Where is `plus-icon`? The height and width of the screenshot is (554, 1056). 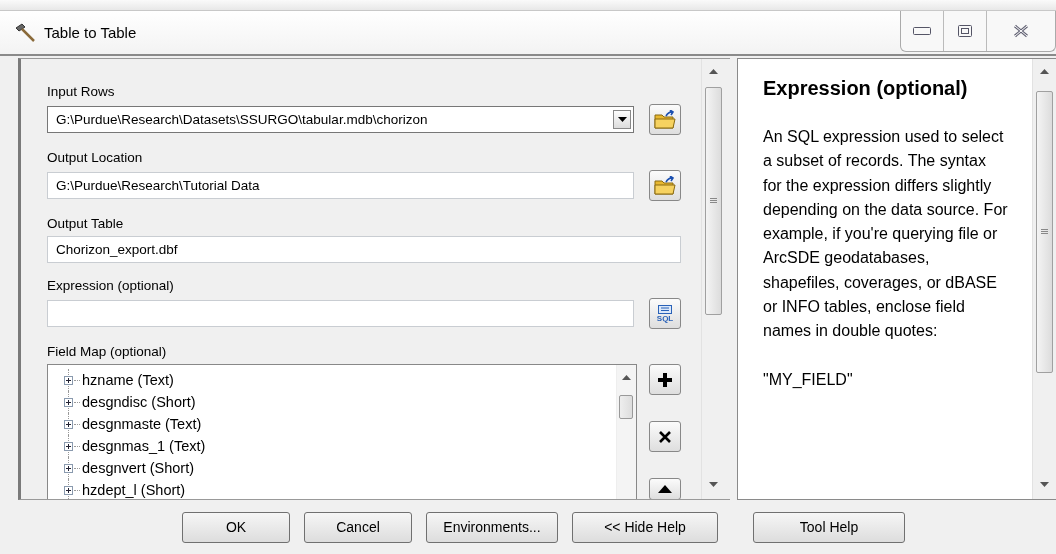 plus-icon is located at coordinates (665, 379).